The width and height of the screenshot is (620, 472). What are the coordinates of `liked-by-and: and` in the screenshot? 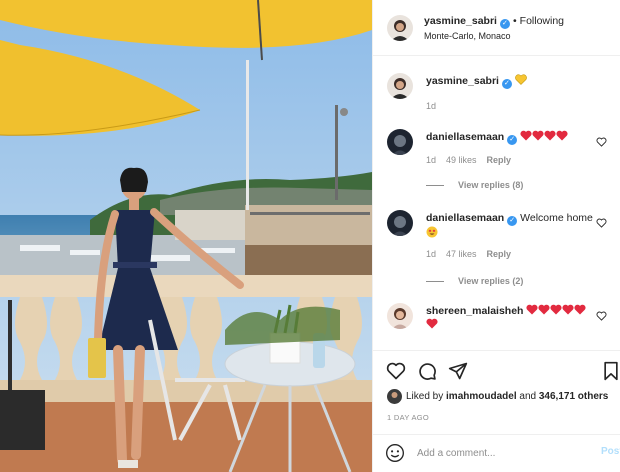 It's located at (528, 397).